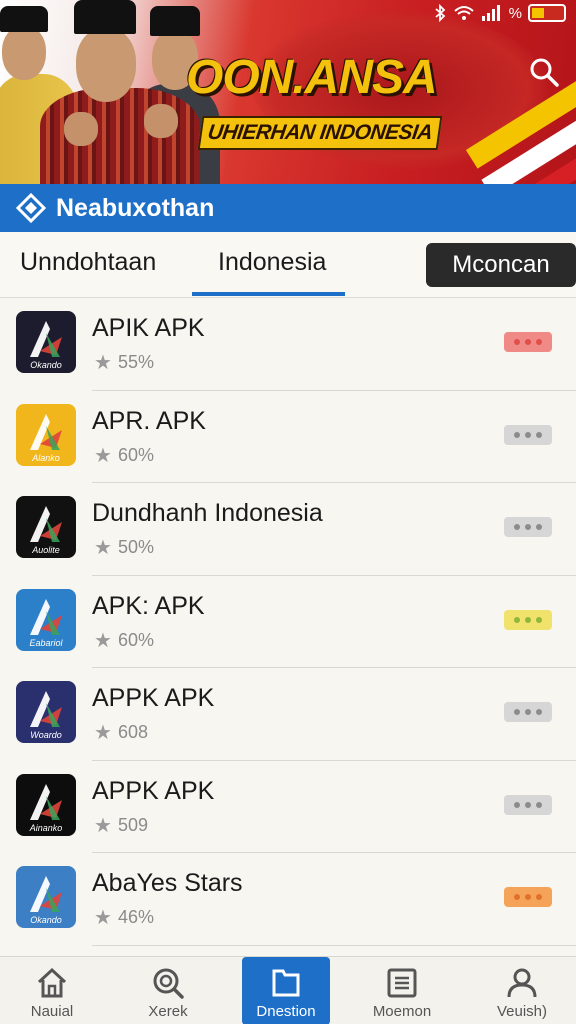  What do you see at coordinates (135, 547) in the screenshot?
I see `rating-value: 50%` at bounding box center [135, 547].